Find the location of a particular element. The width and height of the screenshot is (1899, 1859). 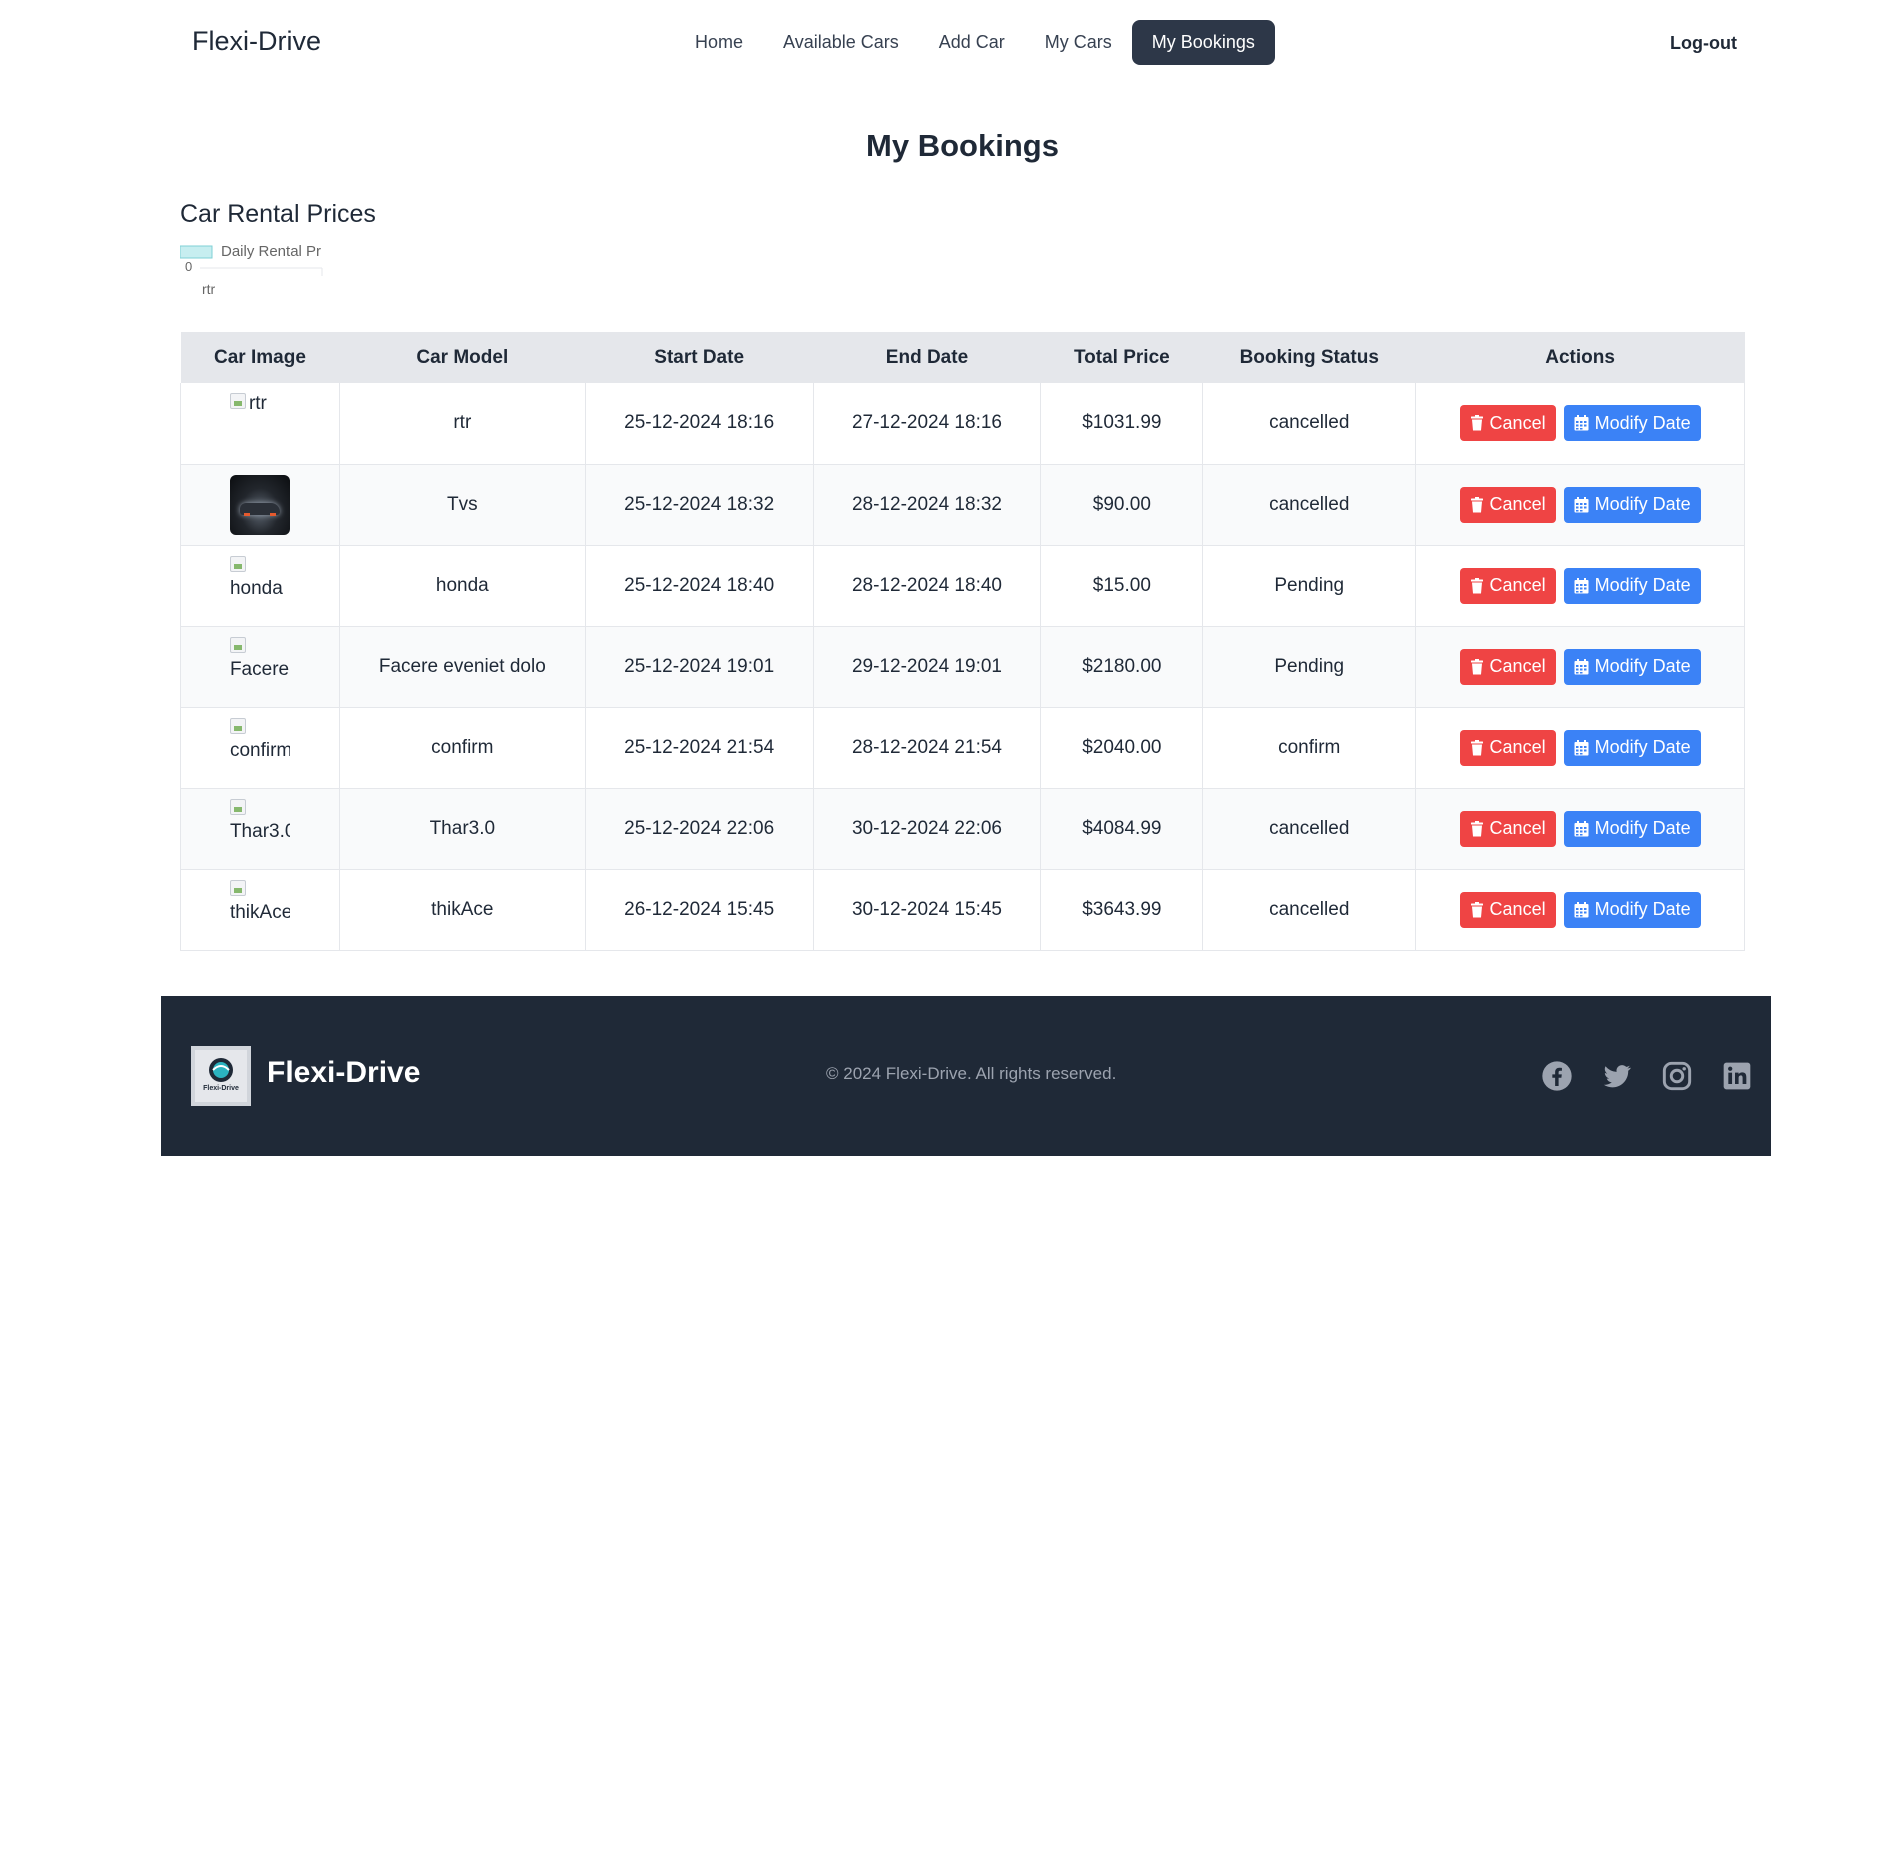

footer-logo-icon: Flexi-Drive is located at coordinates (221, 1076).